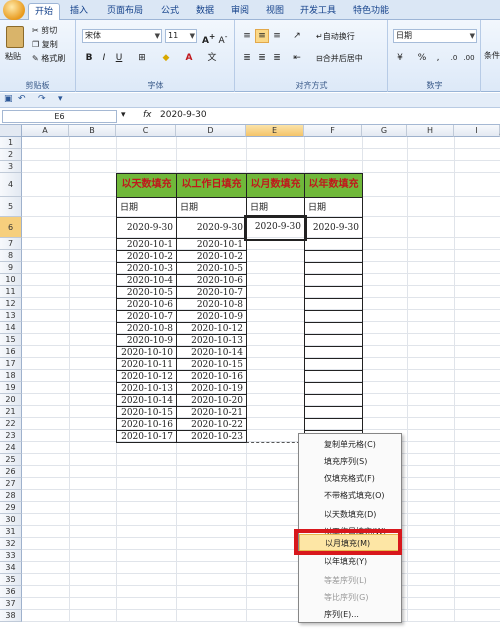 The width and height of the screenshot is (500, 630). Describe the element at coordinates (183, 115) in the screenshot. I see `formula-input: 2020-9-30` at that location.